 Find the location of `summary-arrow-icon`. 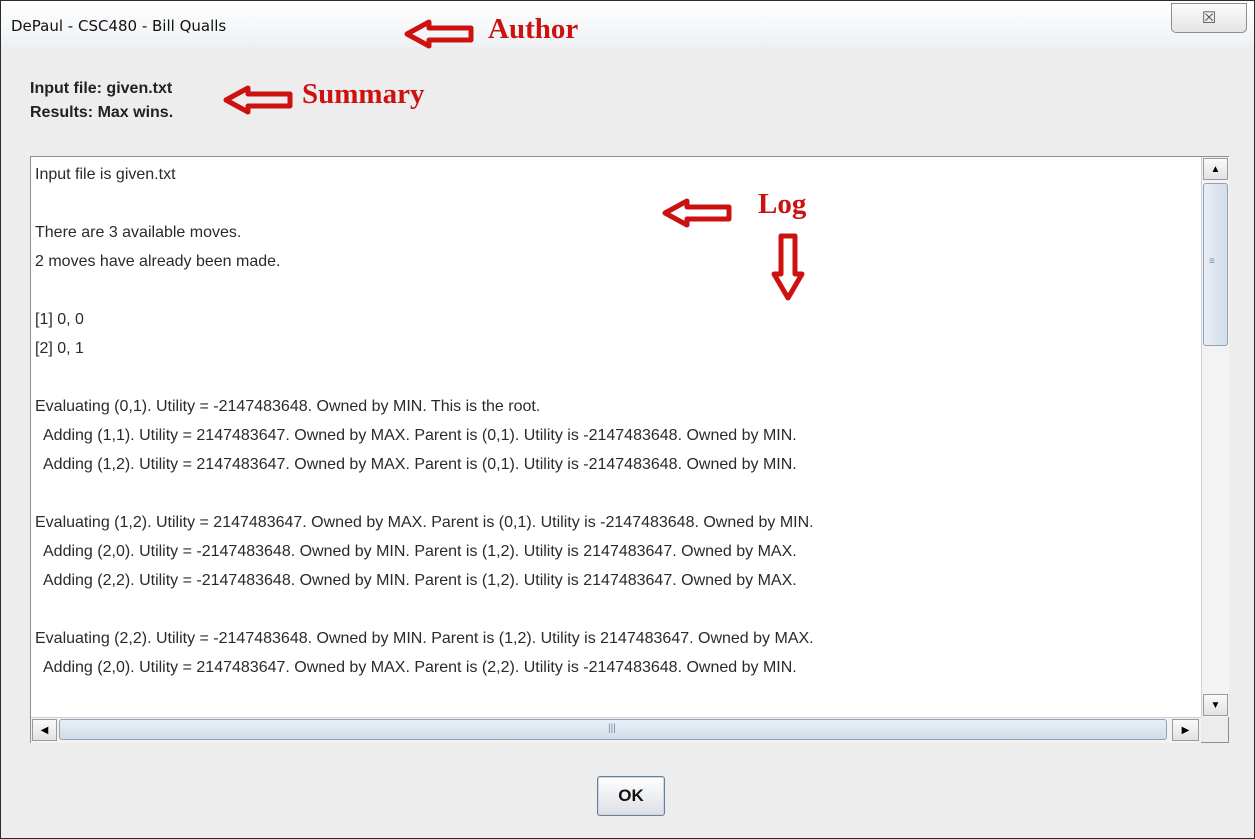

summary-arrow-icon is located at coordinates (258, 100).